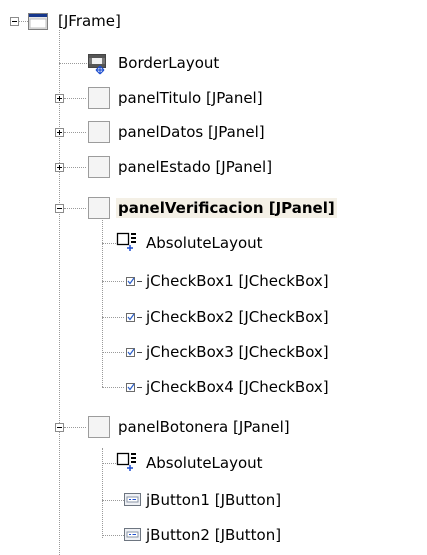 The width and height of the screenshot is (427, 555). Describe the element at coordinates (59, 427) in the screenshot. I see `collapse-toggle-panelbotonera` at that location.